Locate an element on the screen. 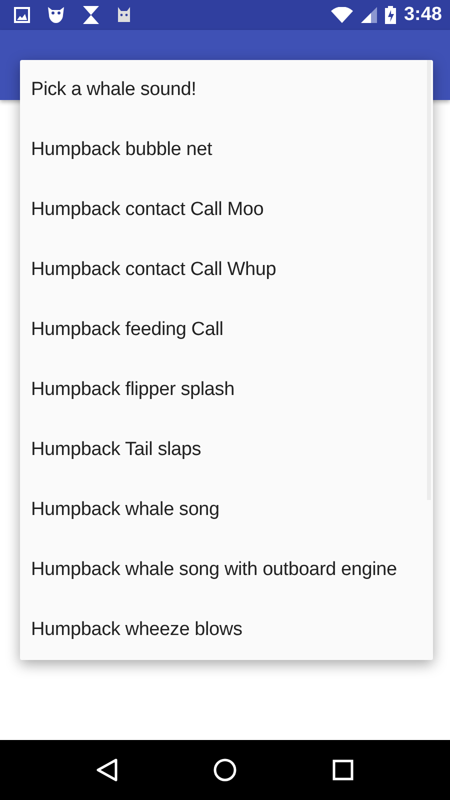  dropdown-item: Humpback bubble net is located at coordinates (226, 150).